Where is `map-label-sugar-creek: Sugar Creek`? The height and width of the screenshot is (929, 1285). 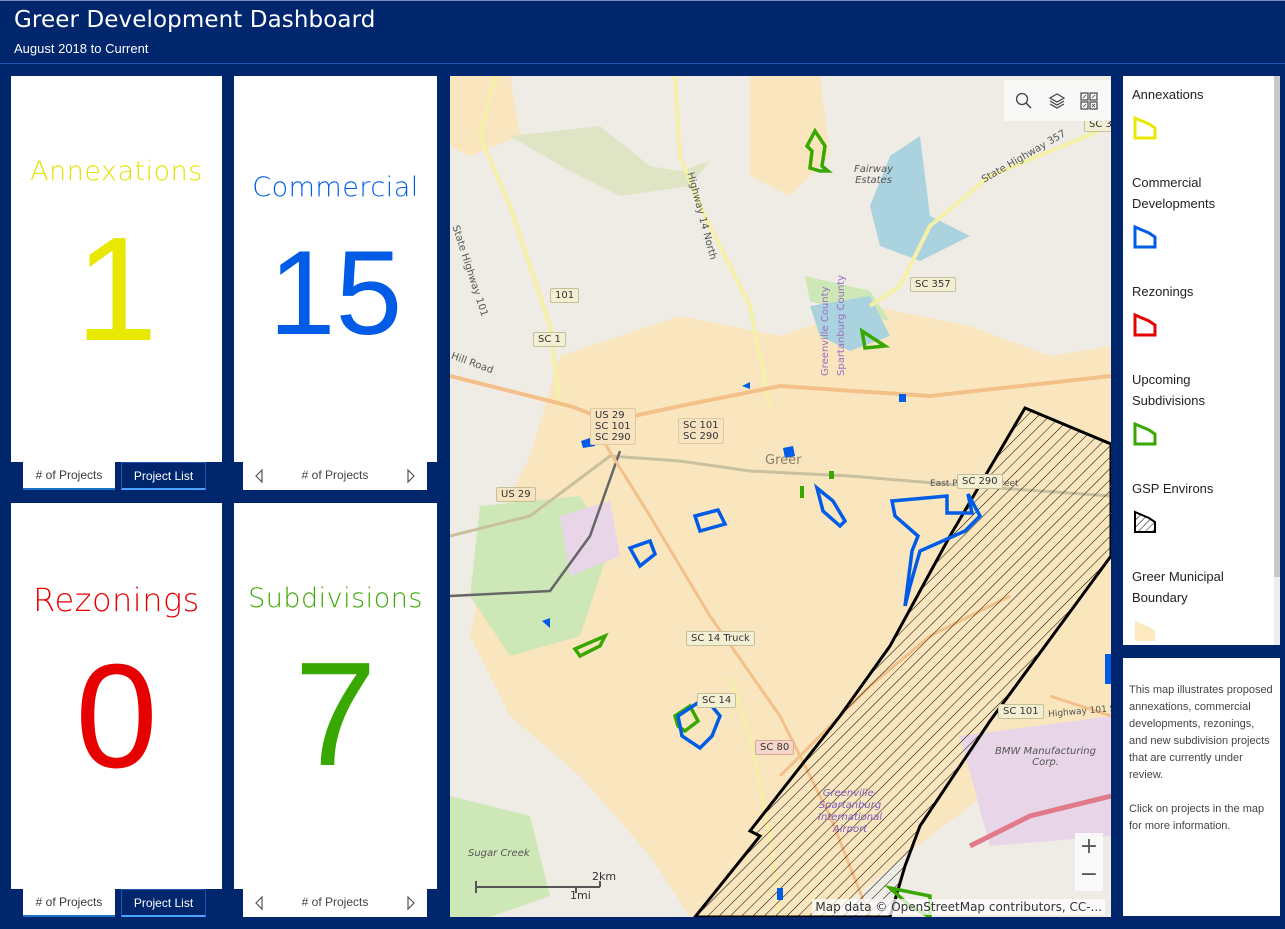
map-label-sugar-creek: Sugar Creek is located at coordinates (499, 853).